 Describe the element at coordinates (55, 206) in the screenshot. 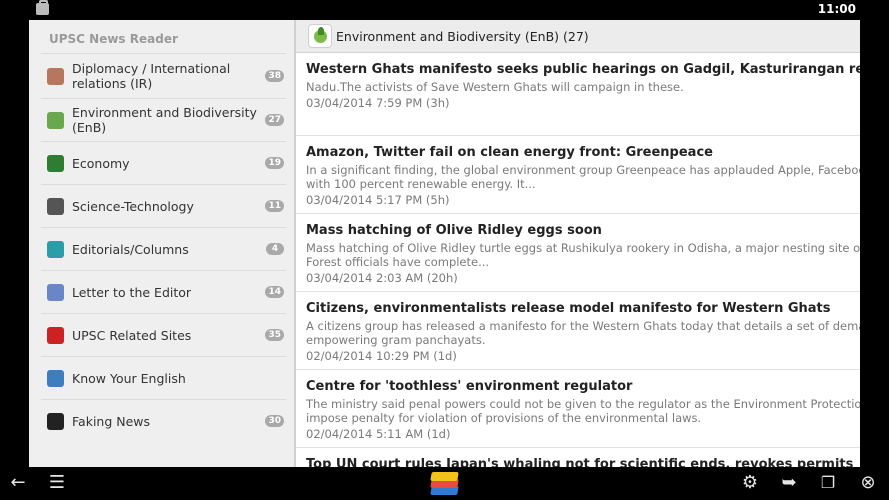

I see `atom-icon` at that location.